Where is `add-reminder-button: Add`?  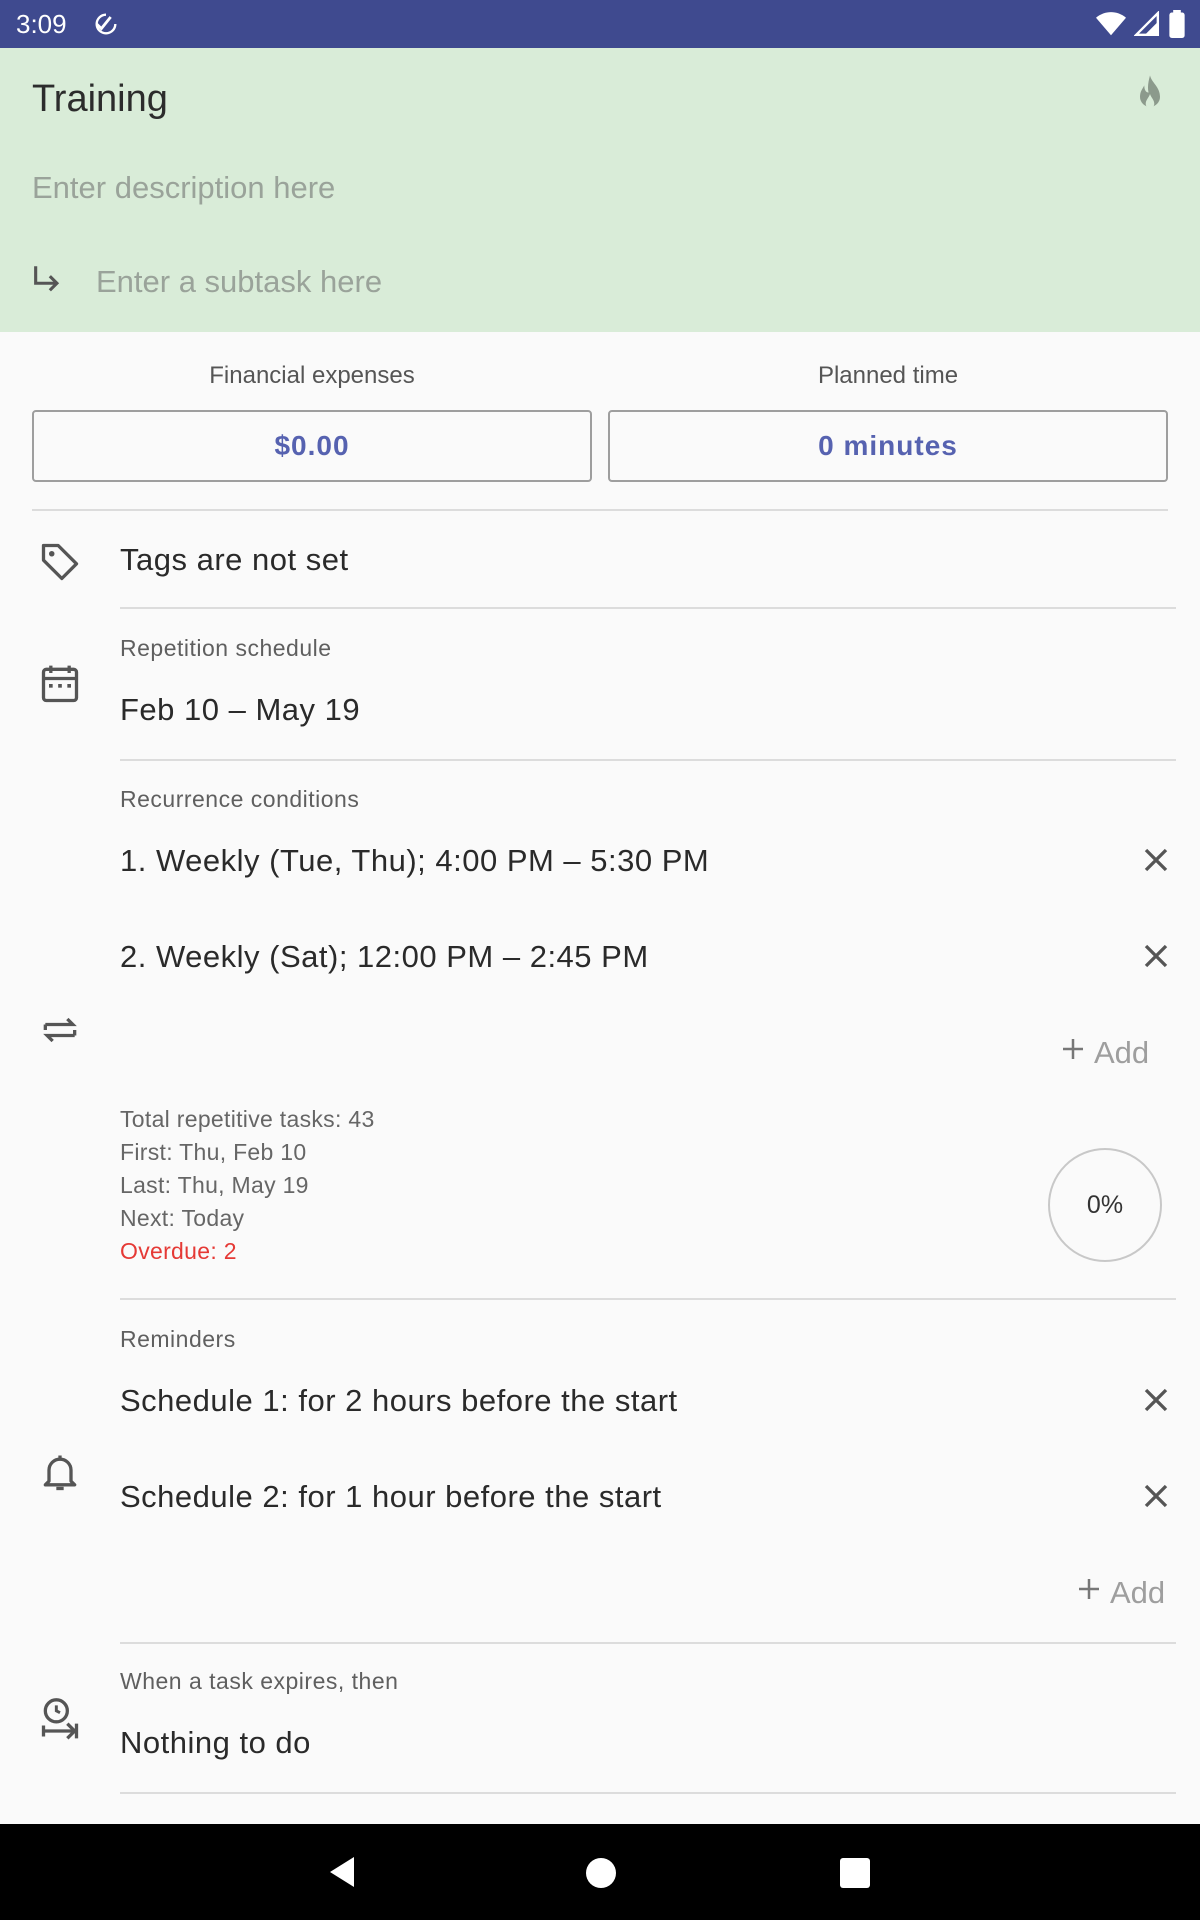
add-reminder-button: Add is located at coordinates (1119, 1593).